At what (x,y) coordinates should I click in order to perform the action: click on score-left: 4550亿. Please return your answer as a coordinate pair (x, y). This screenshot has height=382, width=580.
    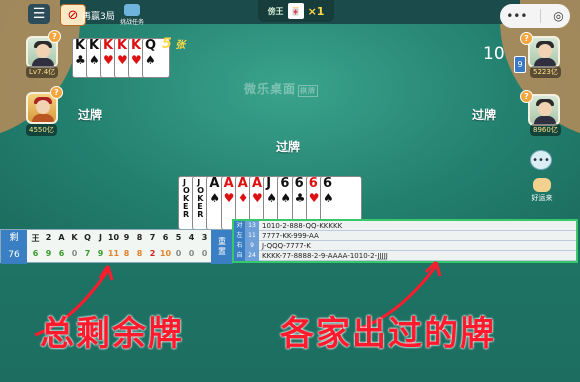
    Looking at the image, I should click on (41, 130).